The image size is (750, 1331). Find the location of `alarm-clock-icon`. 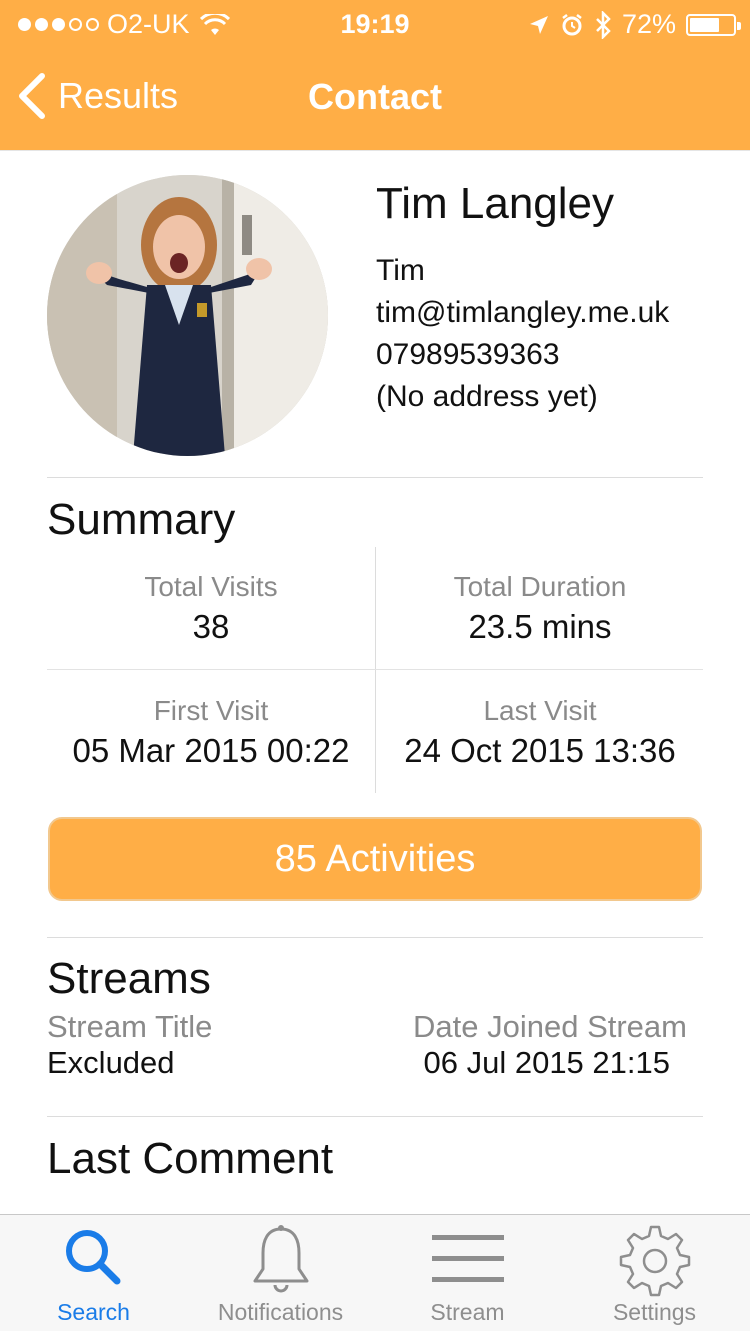

alarm-clock-icon is located at coordinates (572, 24).